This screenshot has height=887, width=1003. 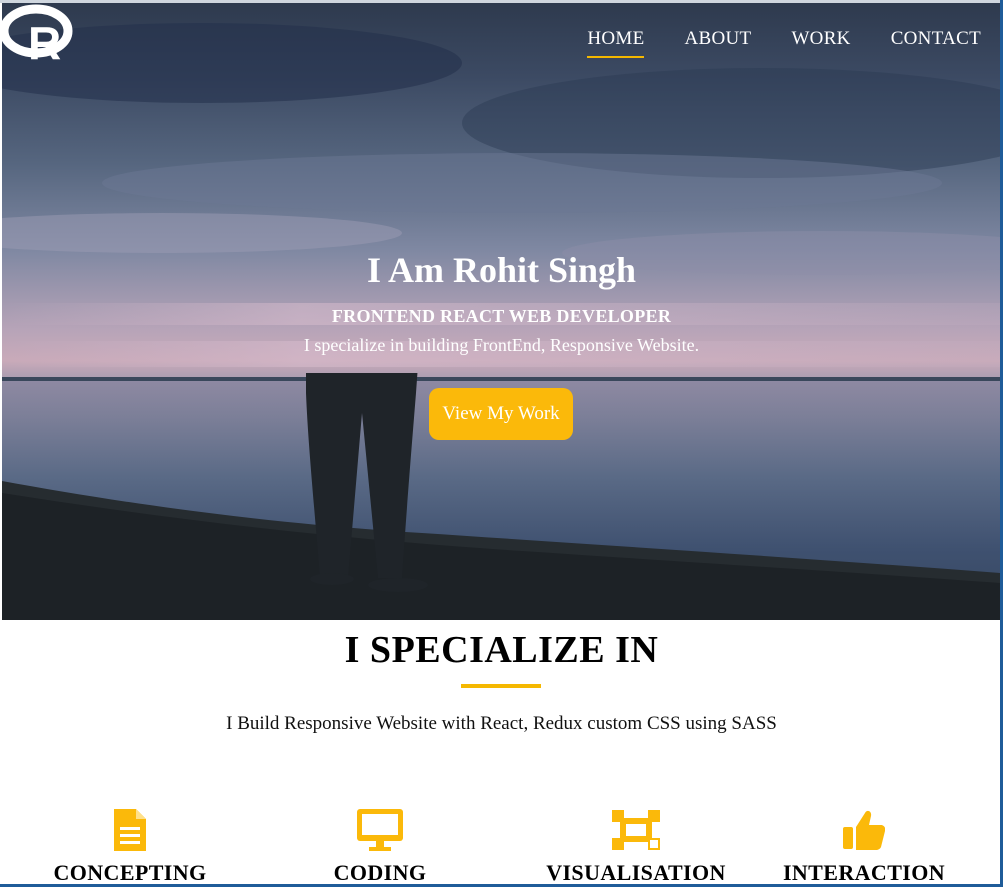 I want to click on feature-label: CODING, so click(x=380, y=872).